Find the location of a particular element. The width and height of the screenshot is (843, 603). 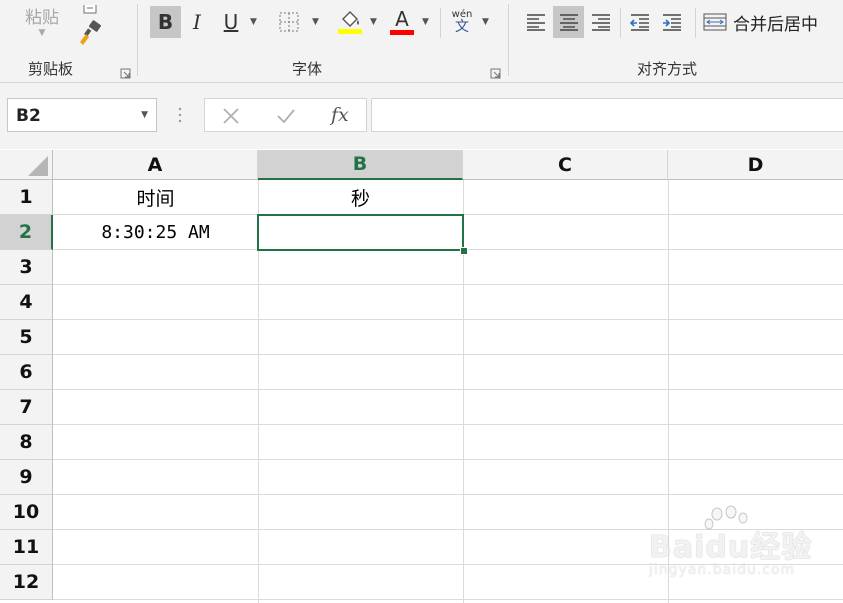

align-center-button is located at coordinates (568, 22).